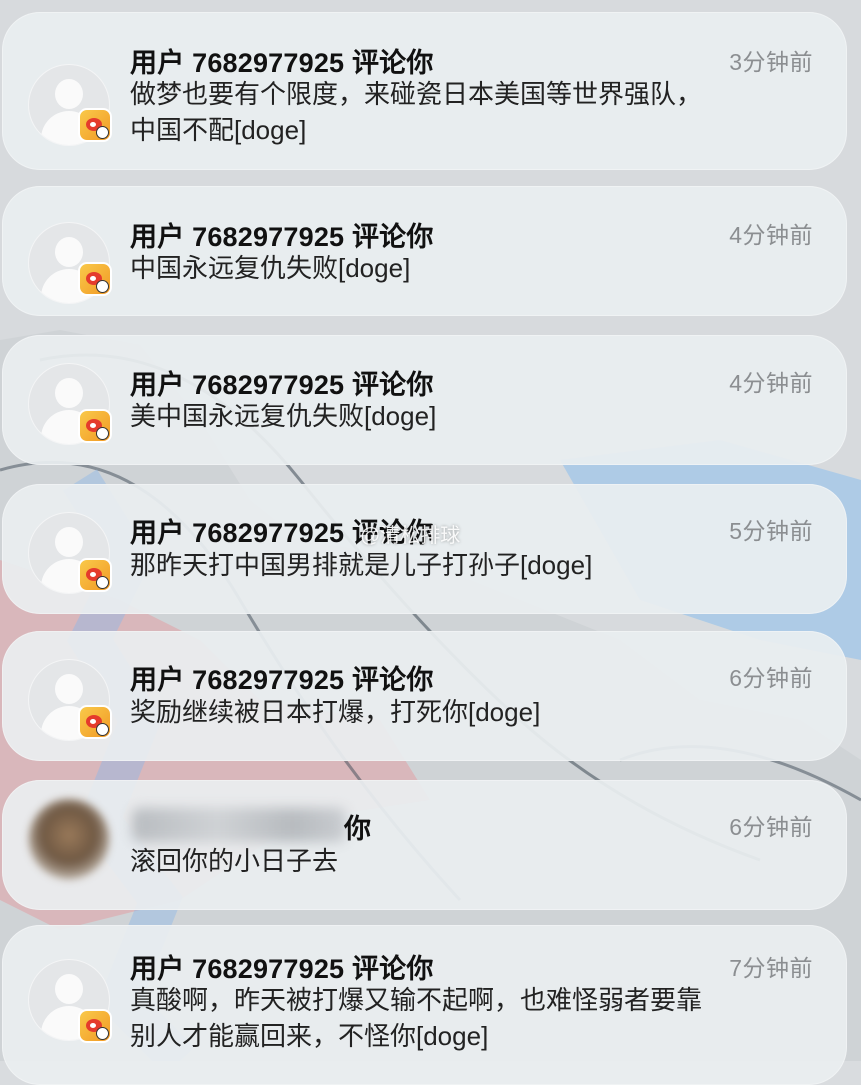 The height and width of the screenshot is (1085, 861). What do you see at coordinates (270, 268) in the screenshot?
I see `message-line: 中国永远复仇失败[doge]` at bounding box center [270, 268].